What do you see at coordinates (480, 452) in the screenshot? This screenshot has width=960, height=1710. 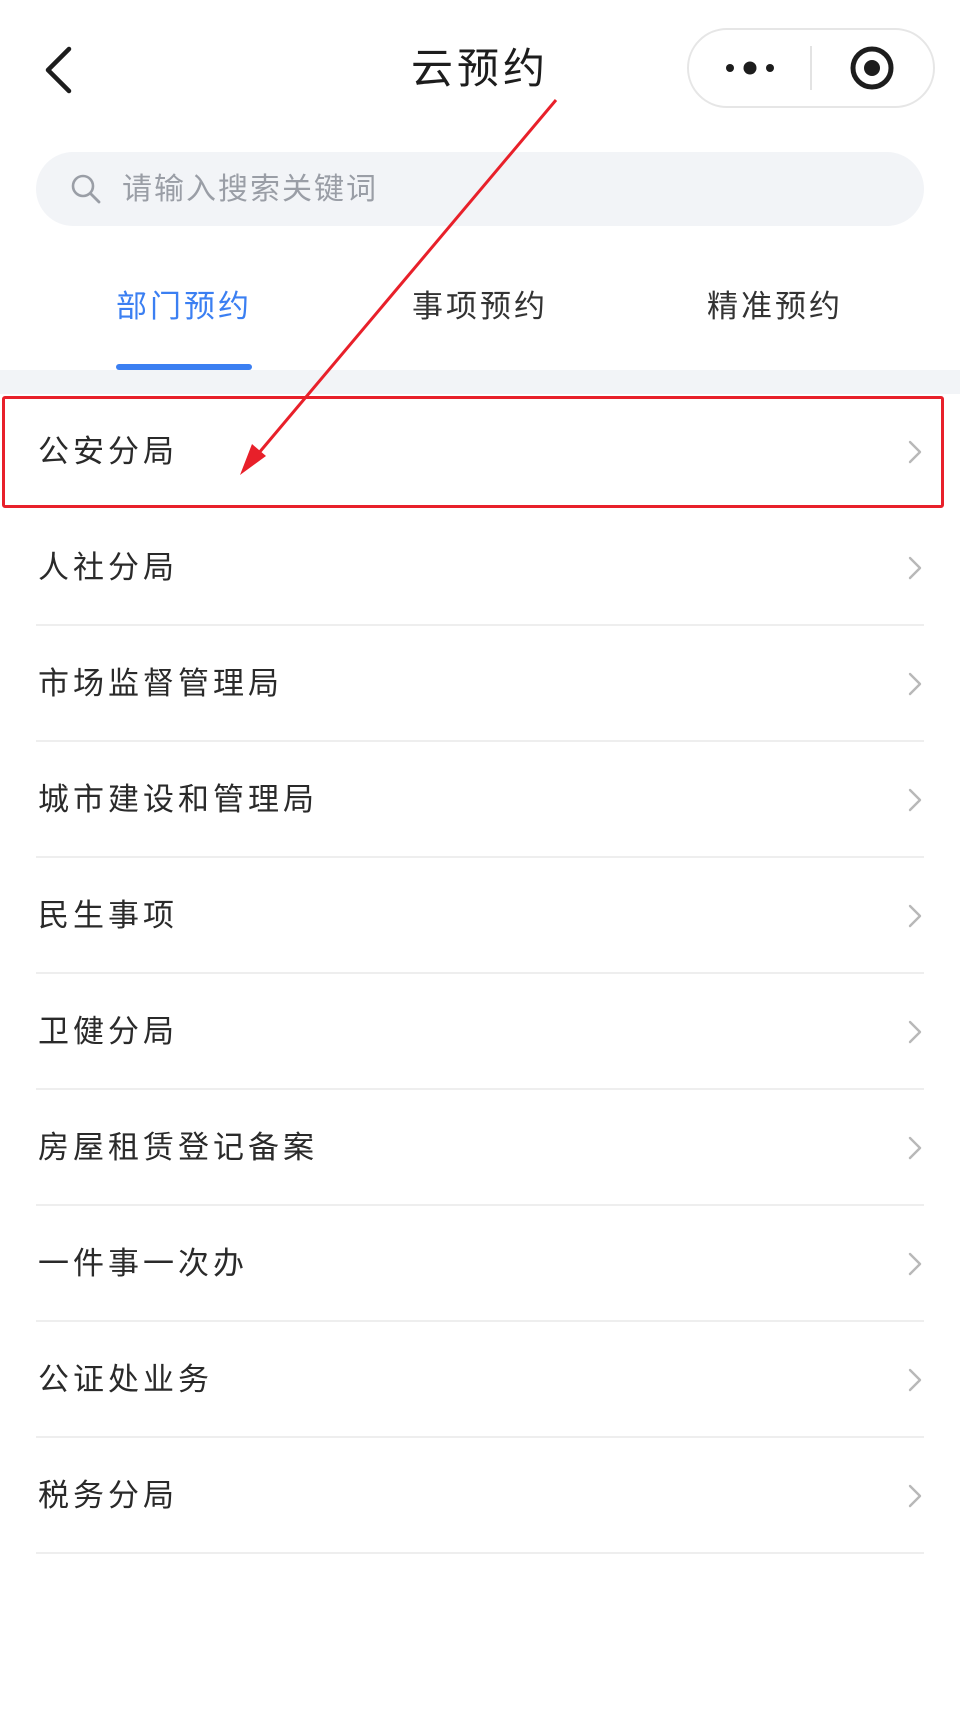 I see `list-item: 公安分局` at bounding box center [480, 452].